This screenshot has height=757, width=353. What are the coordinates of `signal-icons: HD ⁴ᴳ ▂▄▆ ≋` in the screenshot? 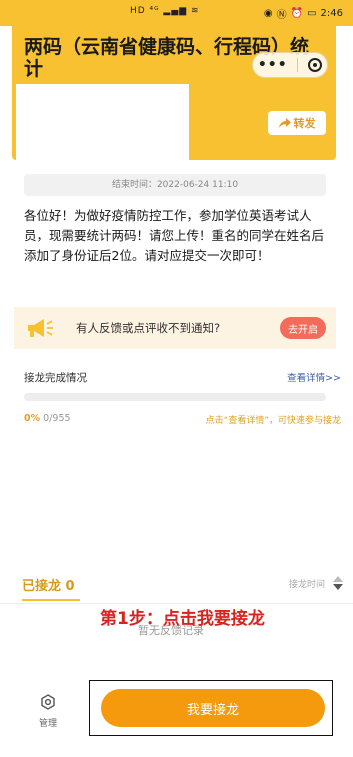 It's located at (165, 11).